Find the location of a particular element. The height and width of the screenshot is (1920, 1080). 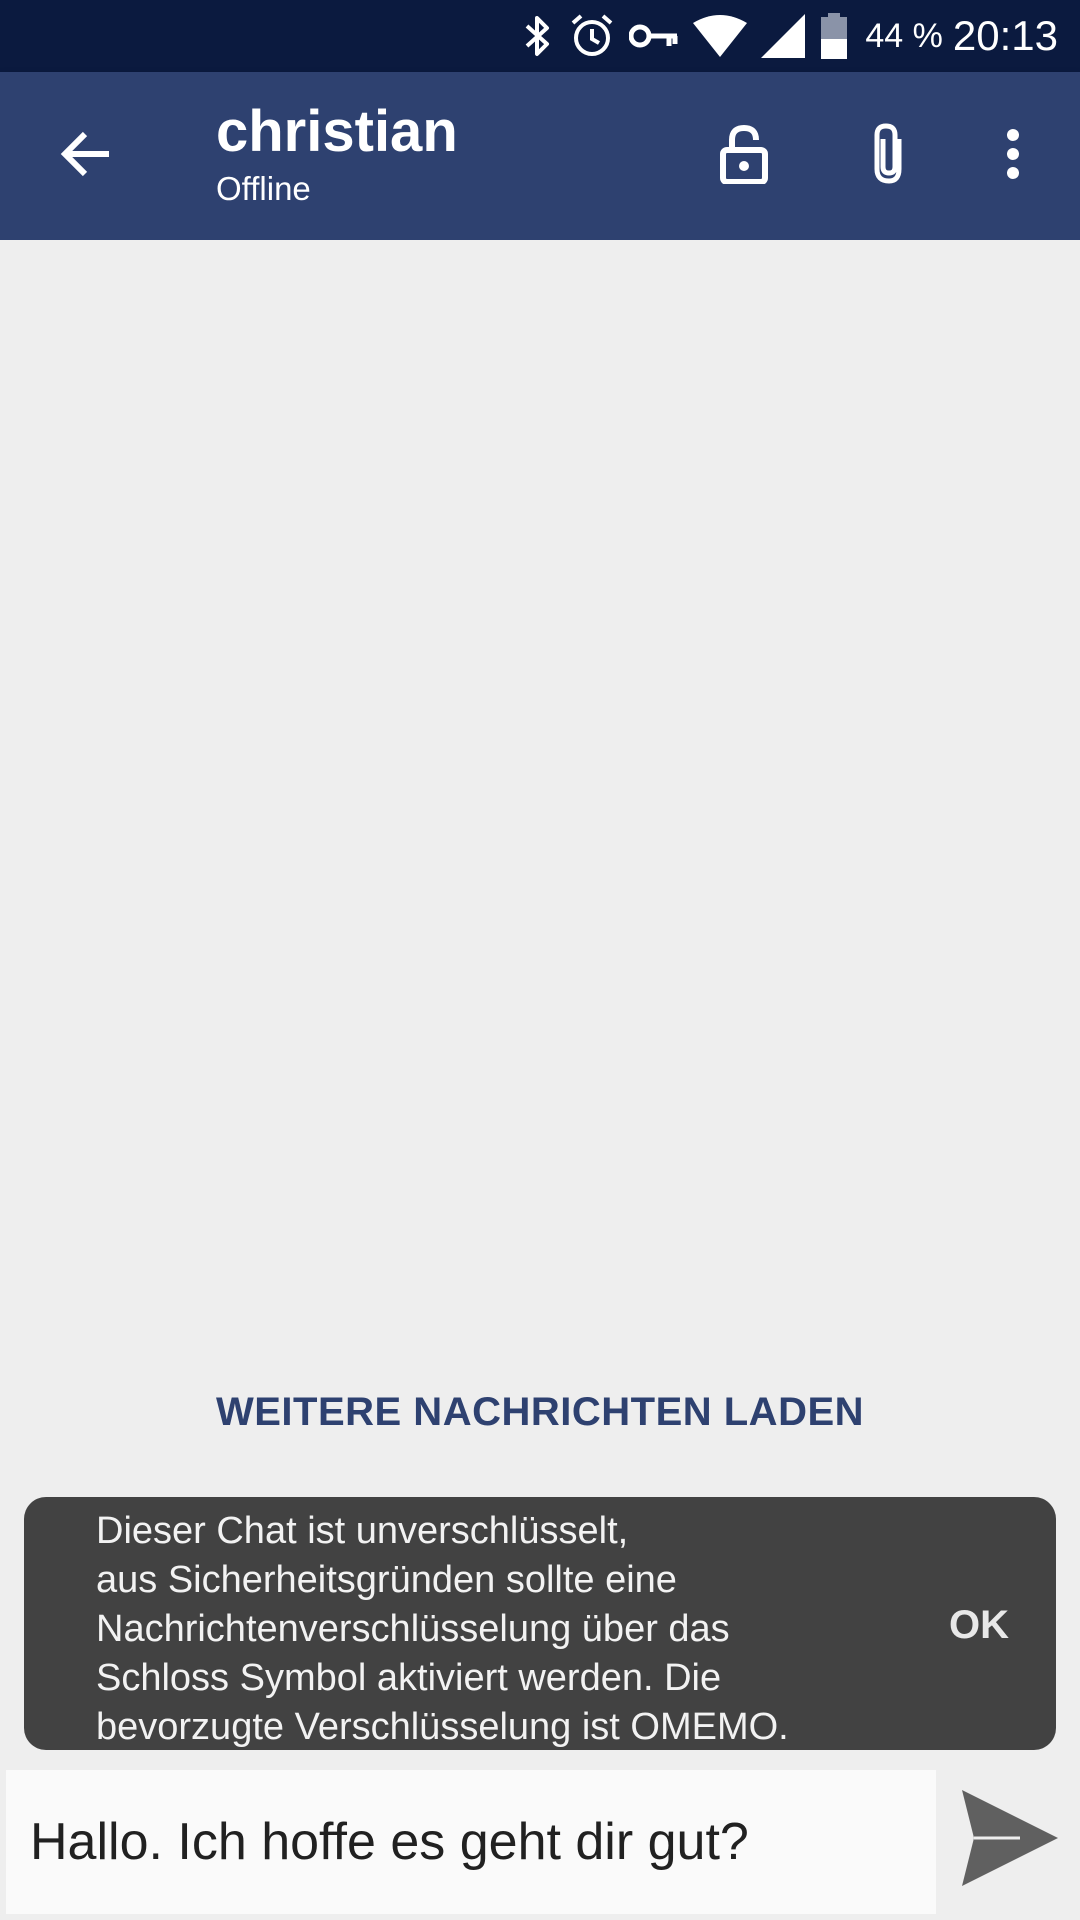

battery-icon is located at coordinates (834, 36).